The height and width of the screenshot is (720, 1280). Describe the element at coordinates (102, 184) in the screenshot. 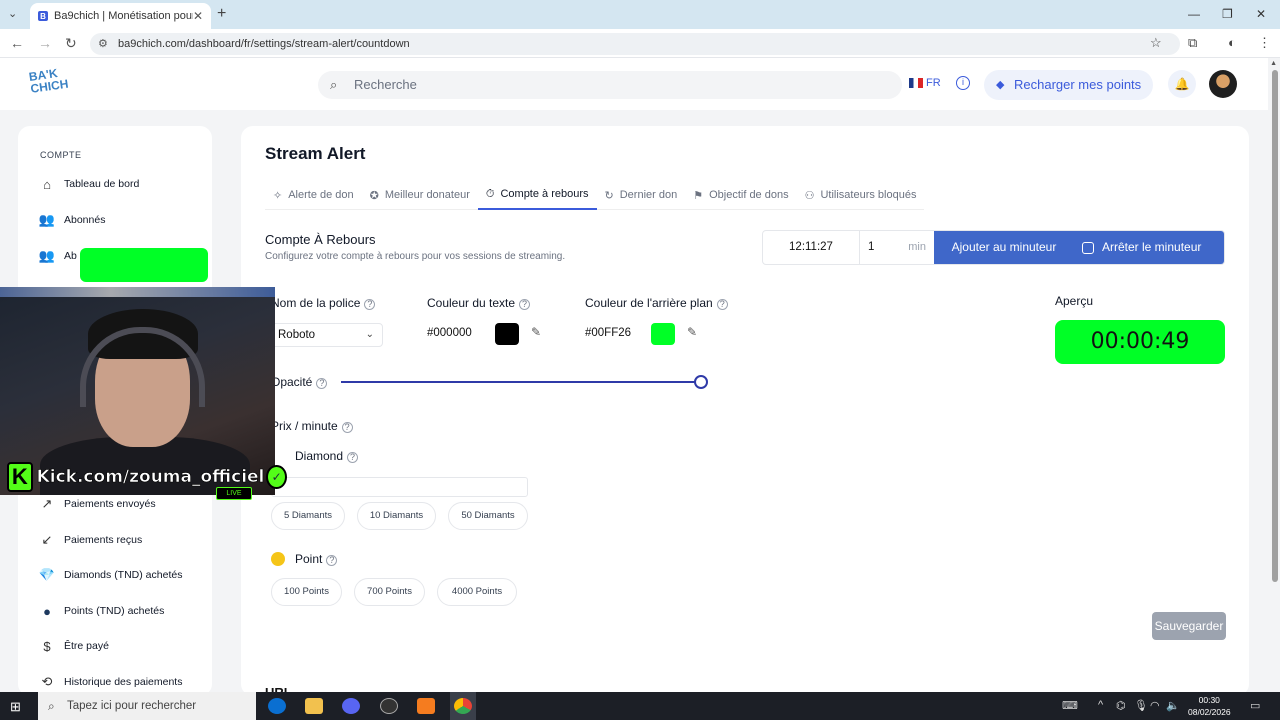

I see `sidebar-item-label: Tableau de bord` at that location.